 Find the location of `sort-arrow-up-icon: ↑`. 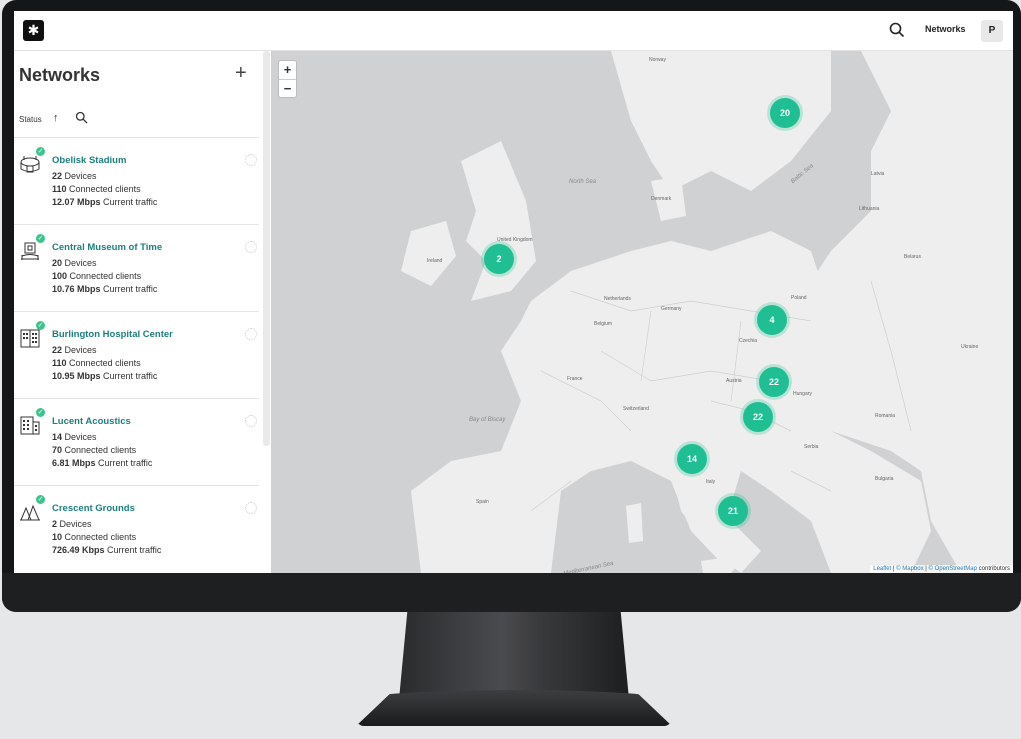

sort-arrow-up-icon: ↑ is located at coordinates (56, 118).